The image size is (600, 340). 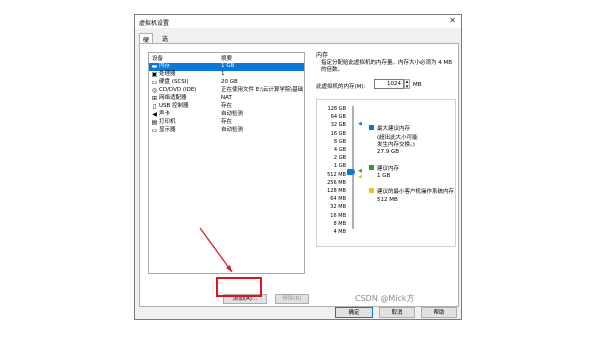 I want to click on printer-icon: ▤, so click(x=154, y=122).